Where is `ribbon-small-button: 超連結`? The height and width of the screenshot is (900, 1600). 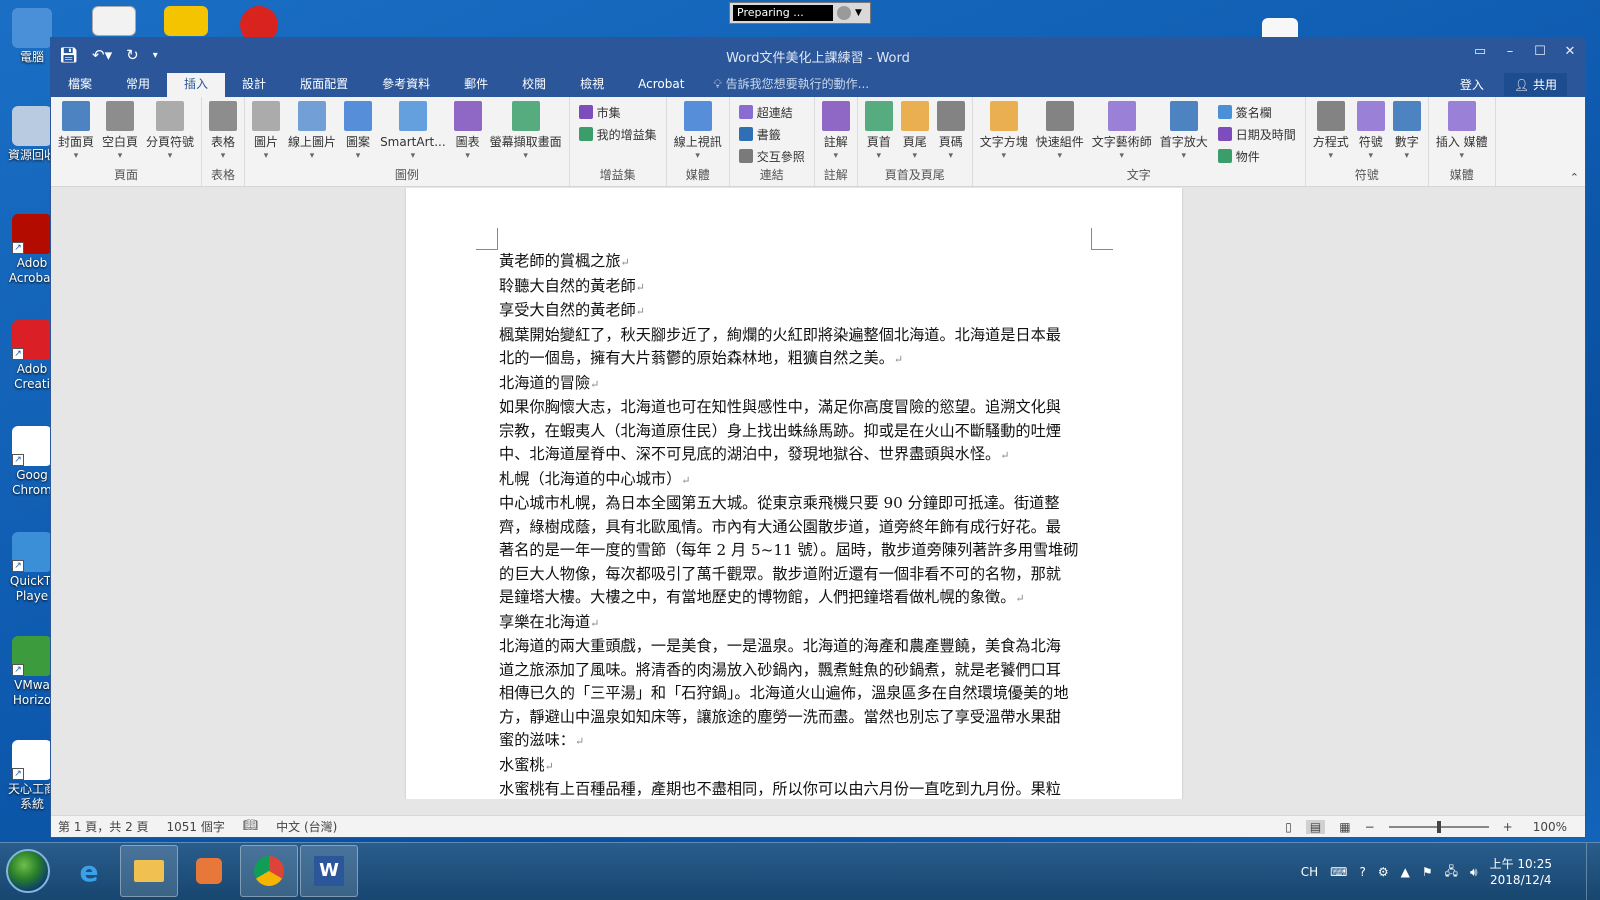
ribbon-small-button: 超連結 is located at coordinates (771, 112).